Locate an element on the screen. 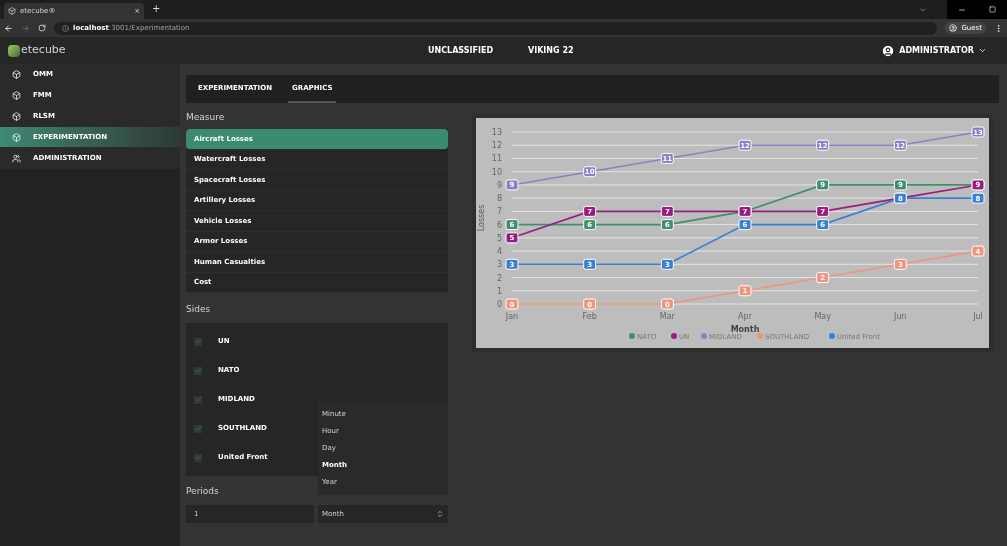  y-tick-label: 9 is located at coordinates (499, 185).